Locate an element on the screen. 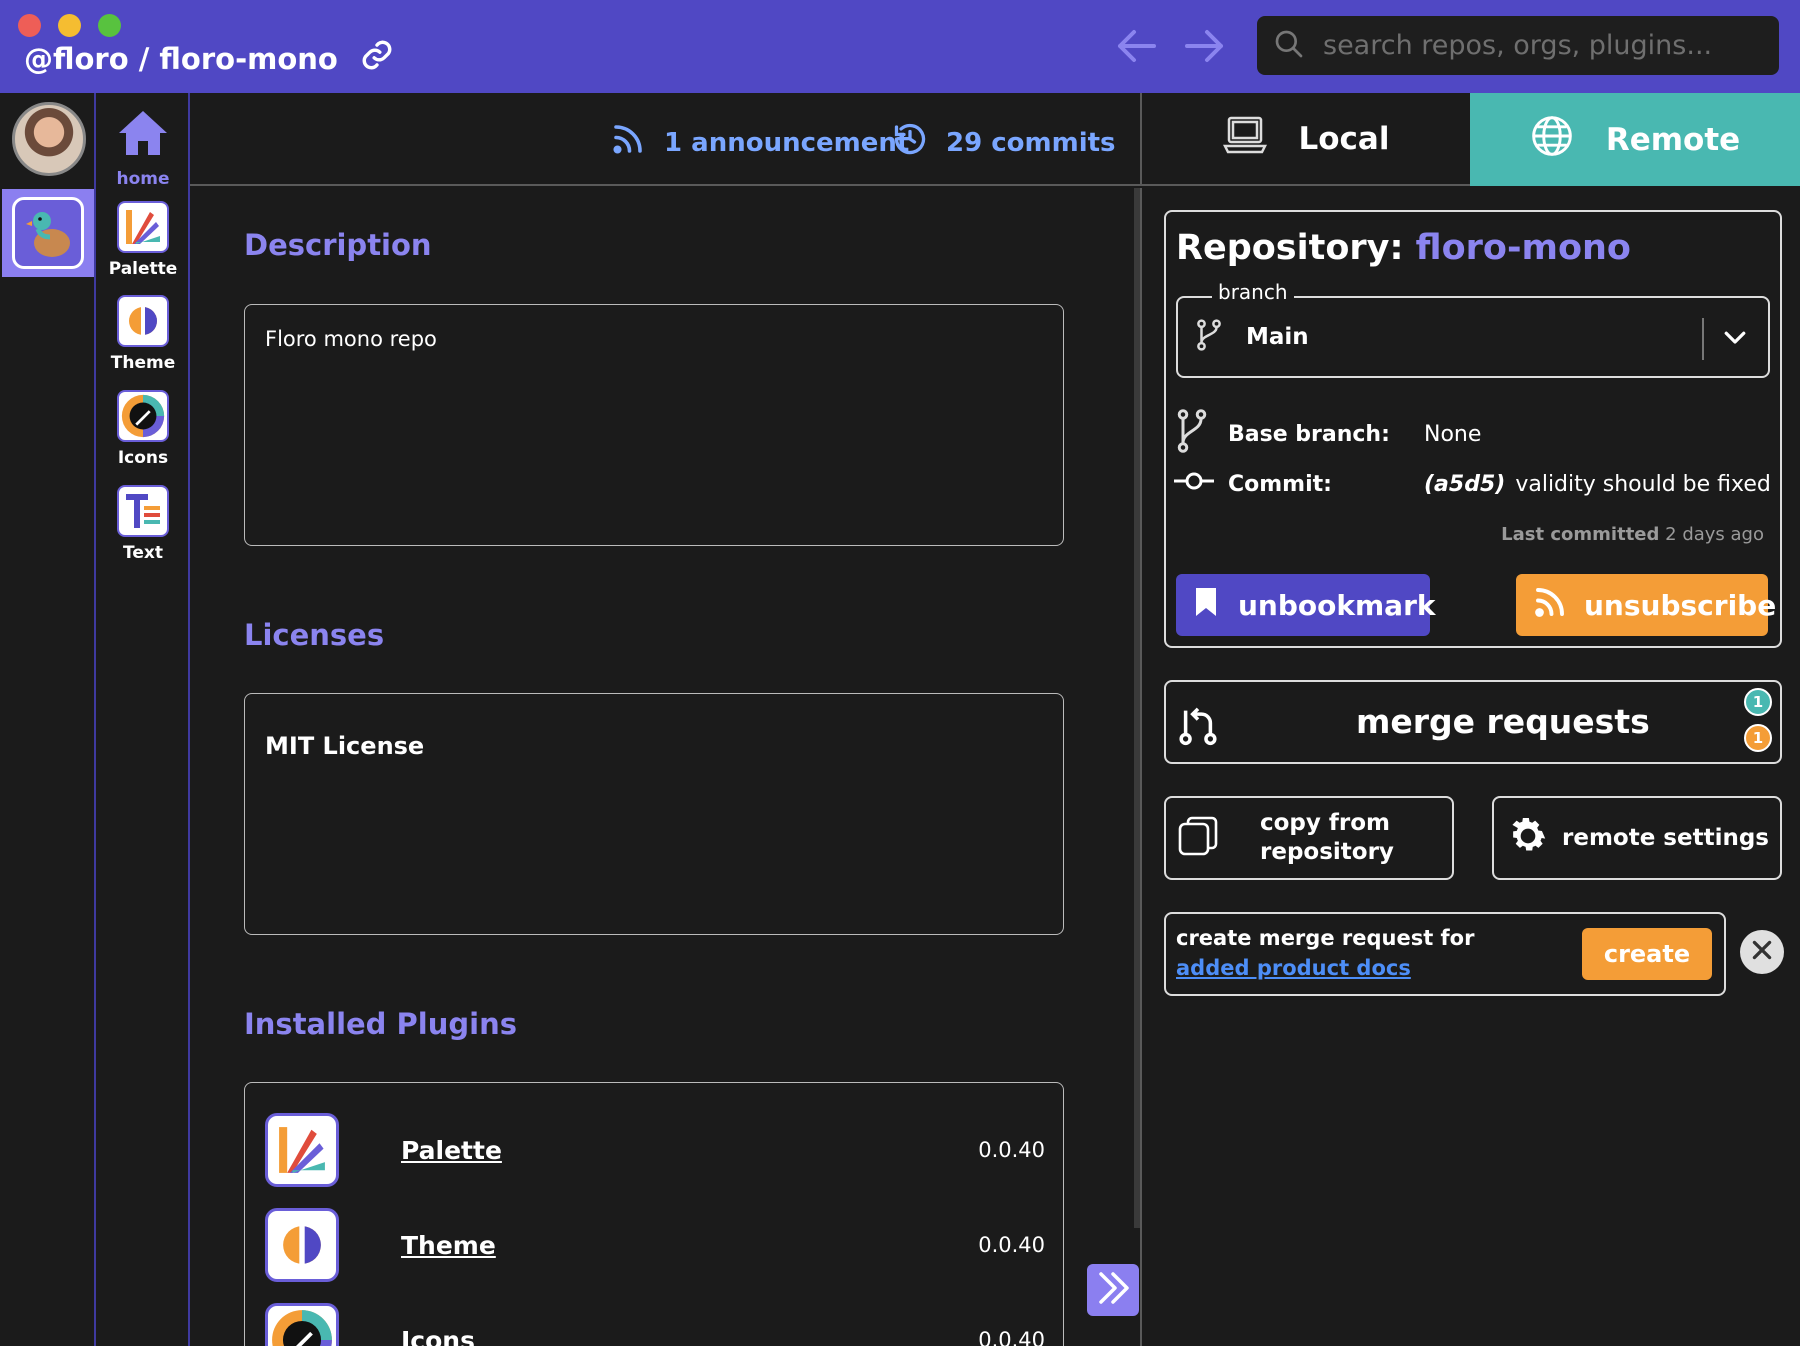 This screenshot has height=1346, width=1800. nav-palette-label: Palette is located at coordinates (143, 269).